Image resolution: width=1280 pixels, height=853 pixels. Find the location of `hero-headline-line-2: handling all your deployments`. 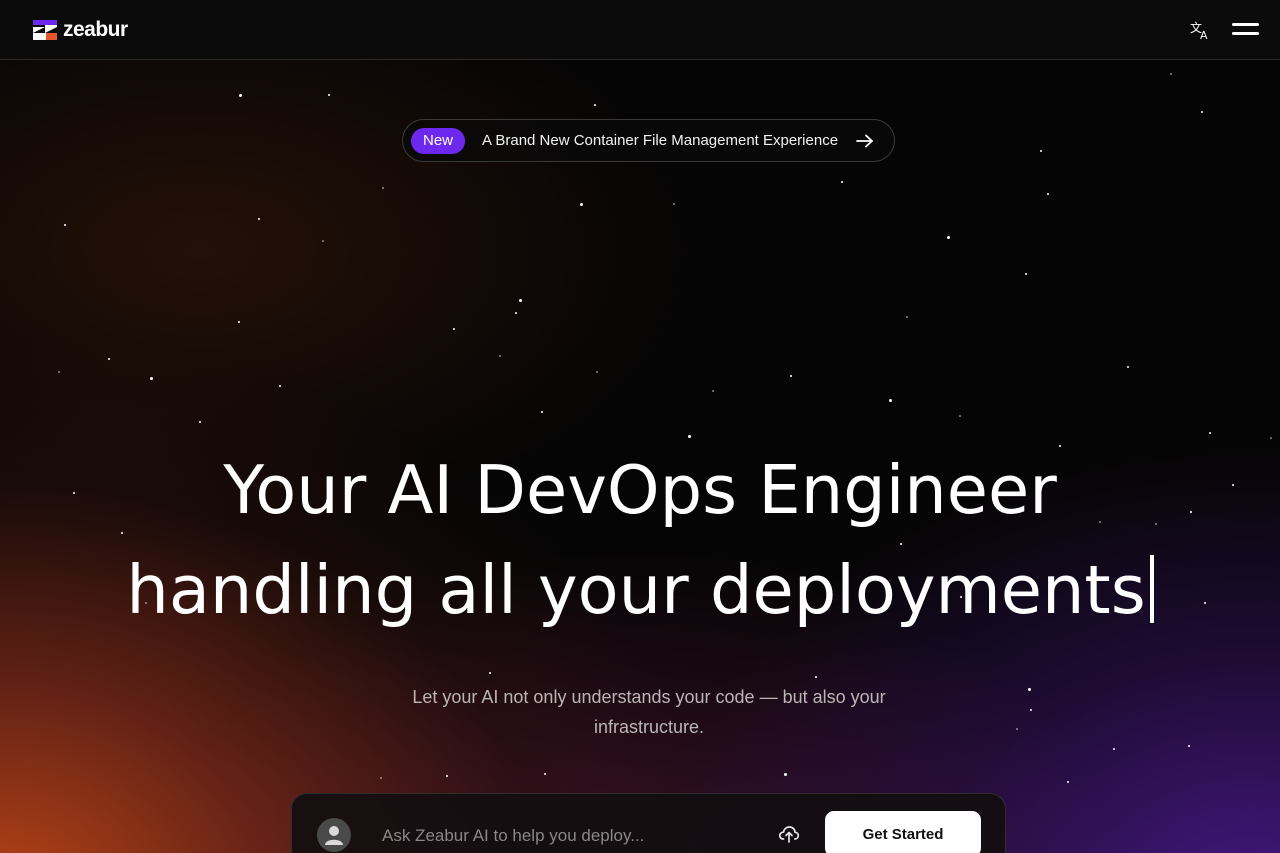

hero-headline-line-2: handling all your deployments is located at coordinates (636, 590).